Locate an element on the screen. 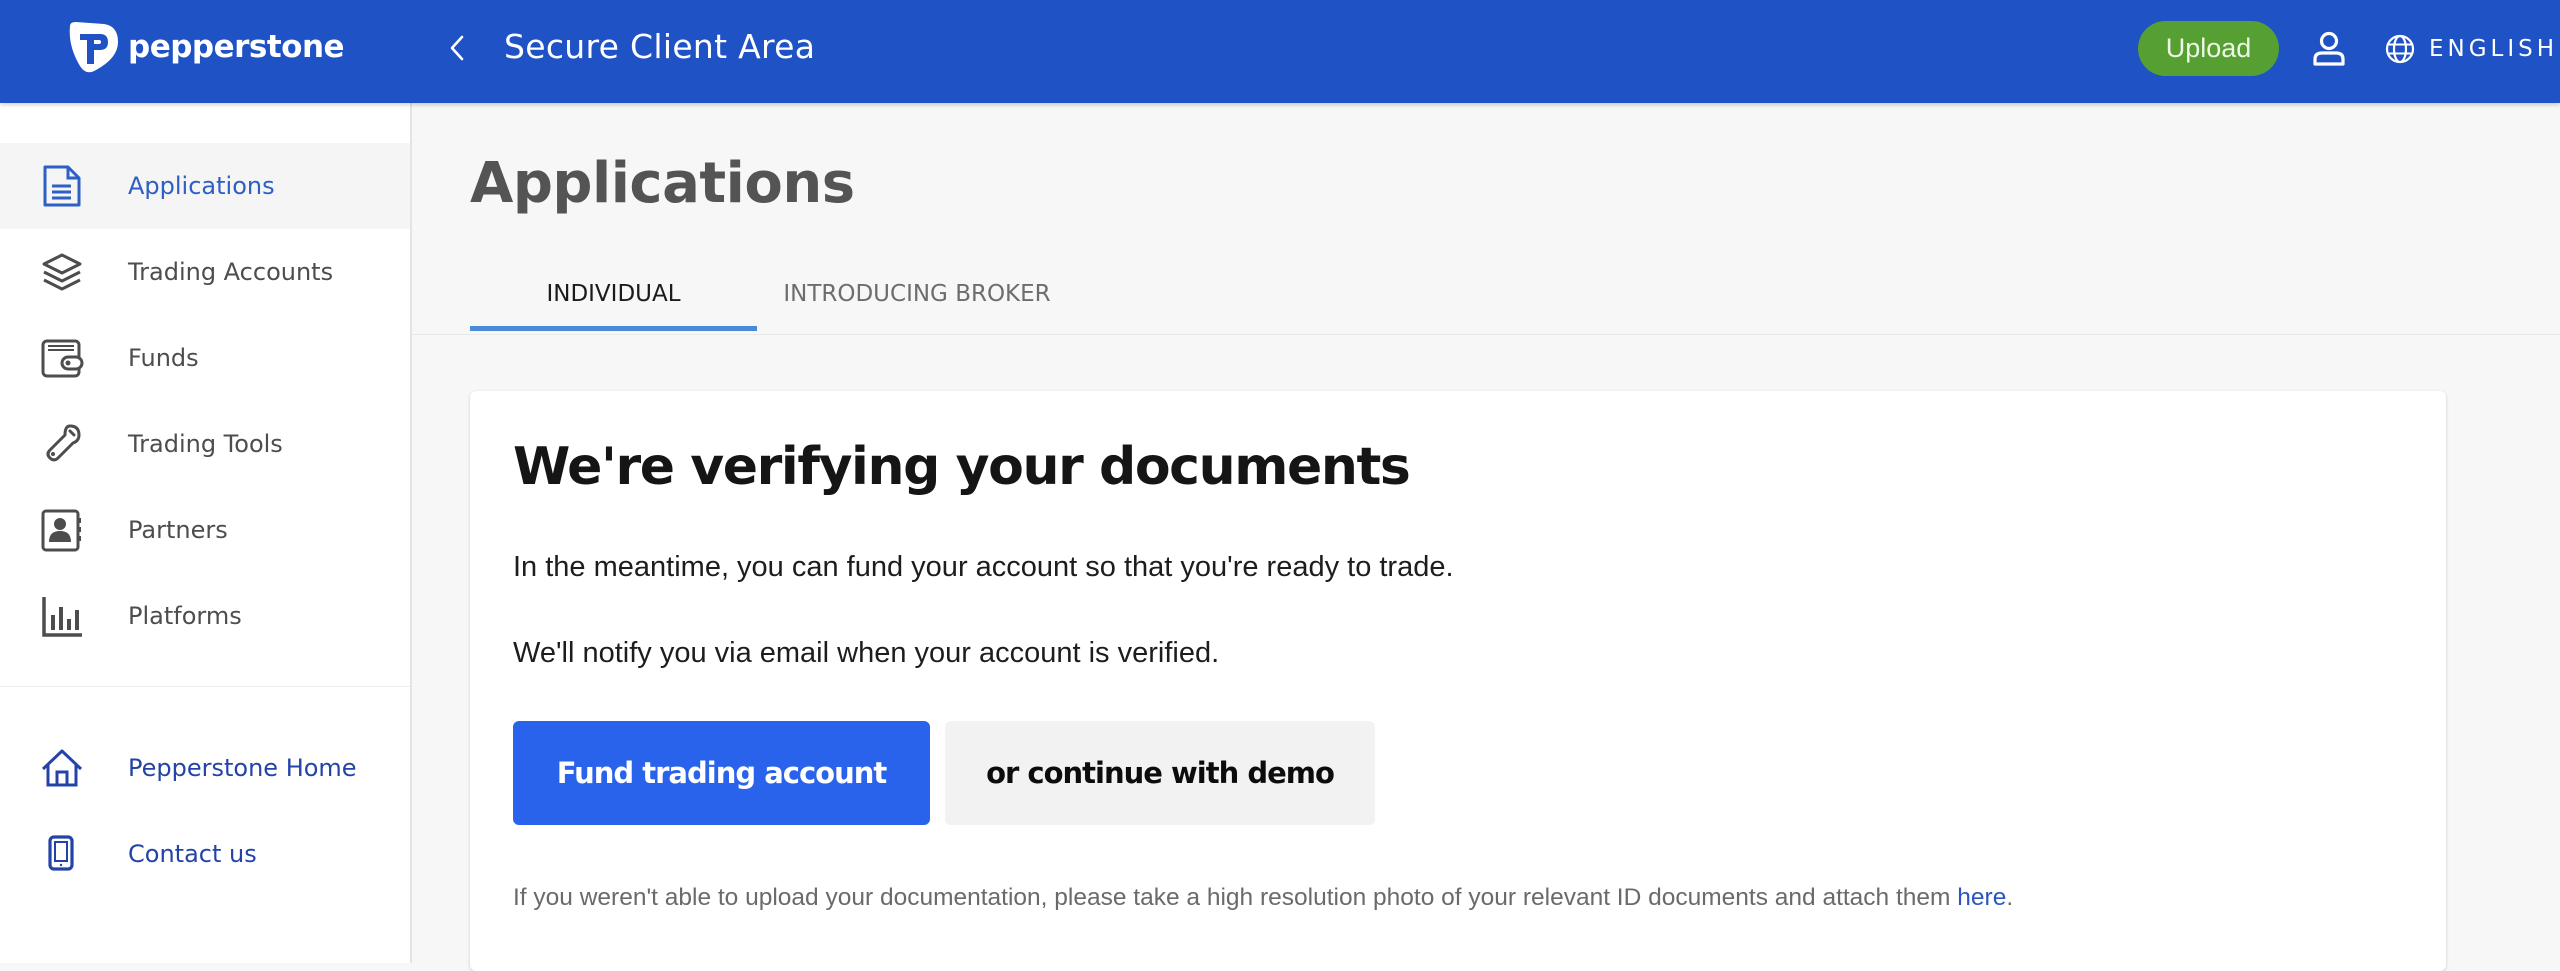  sidebar-item-trading-accounts: Trading Accounts is located at coordinates (205, 272).